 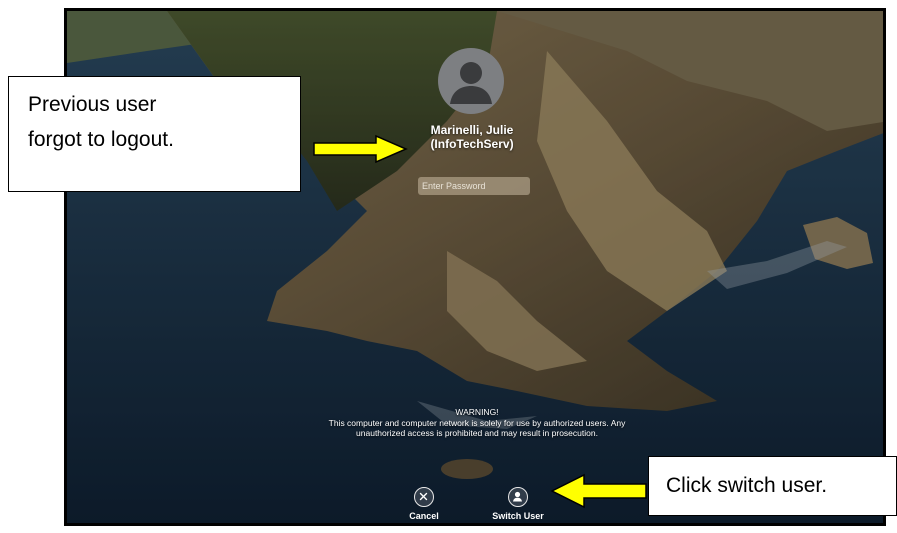 I want to click on user-avatar, so click(x=471, y=81).